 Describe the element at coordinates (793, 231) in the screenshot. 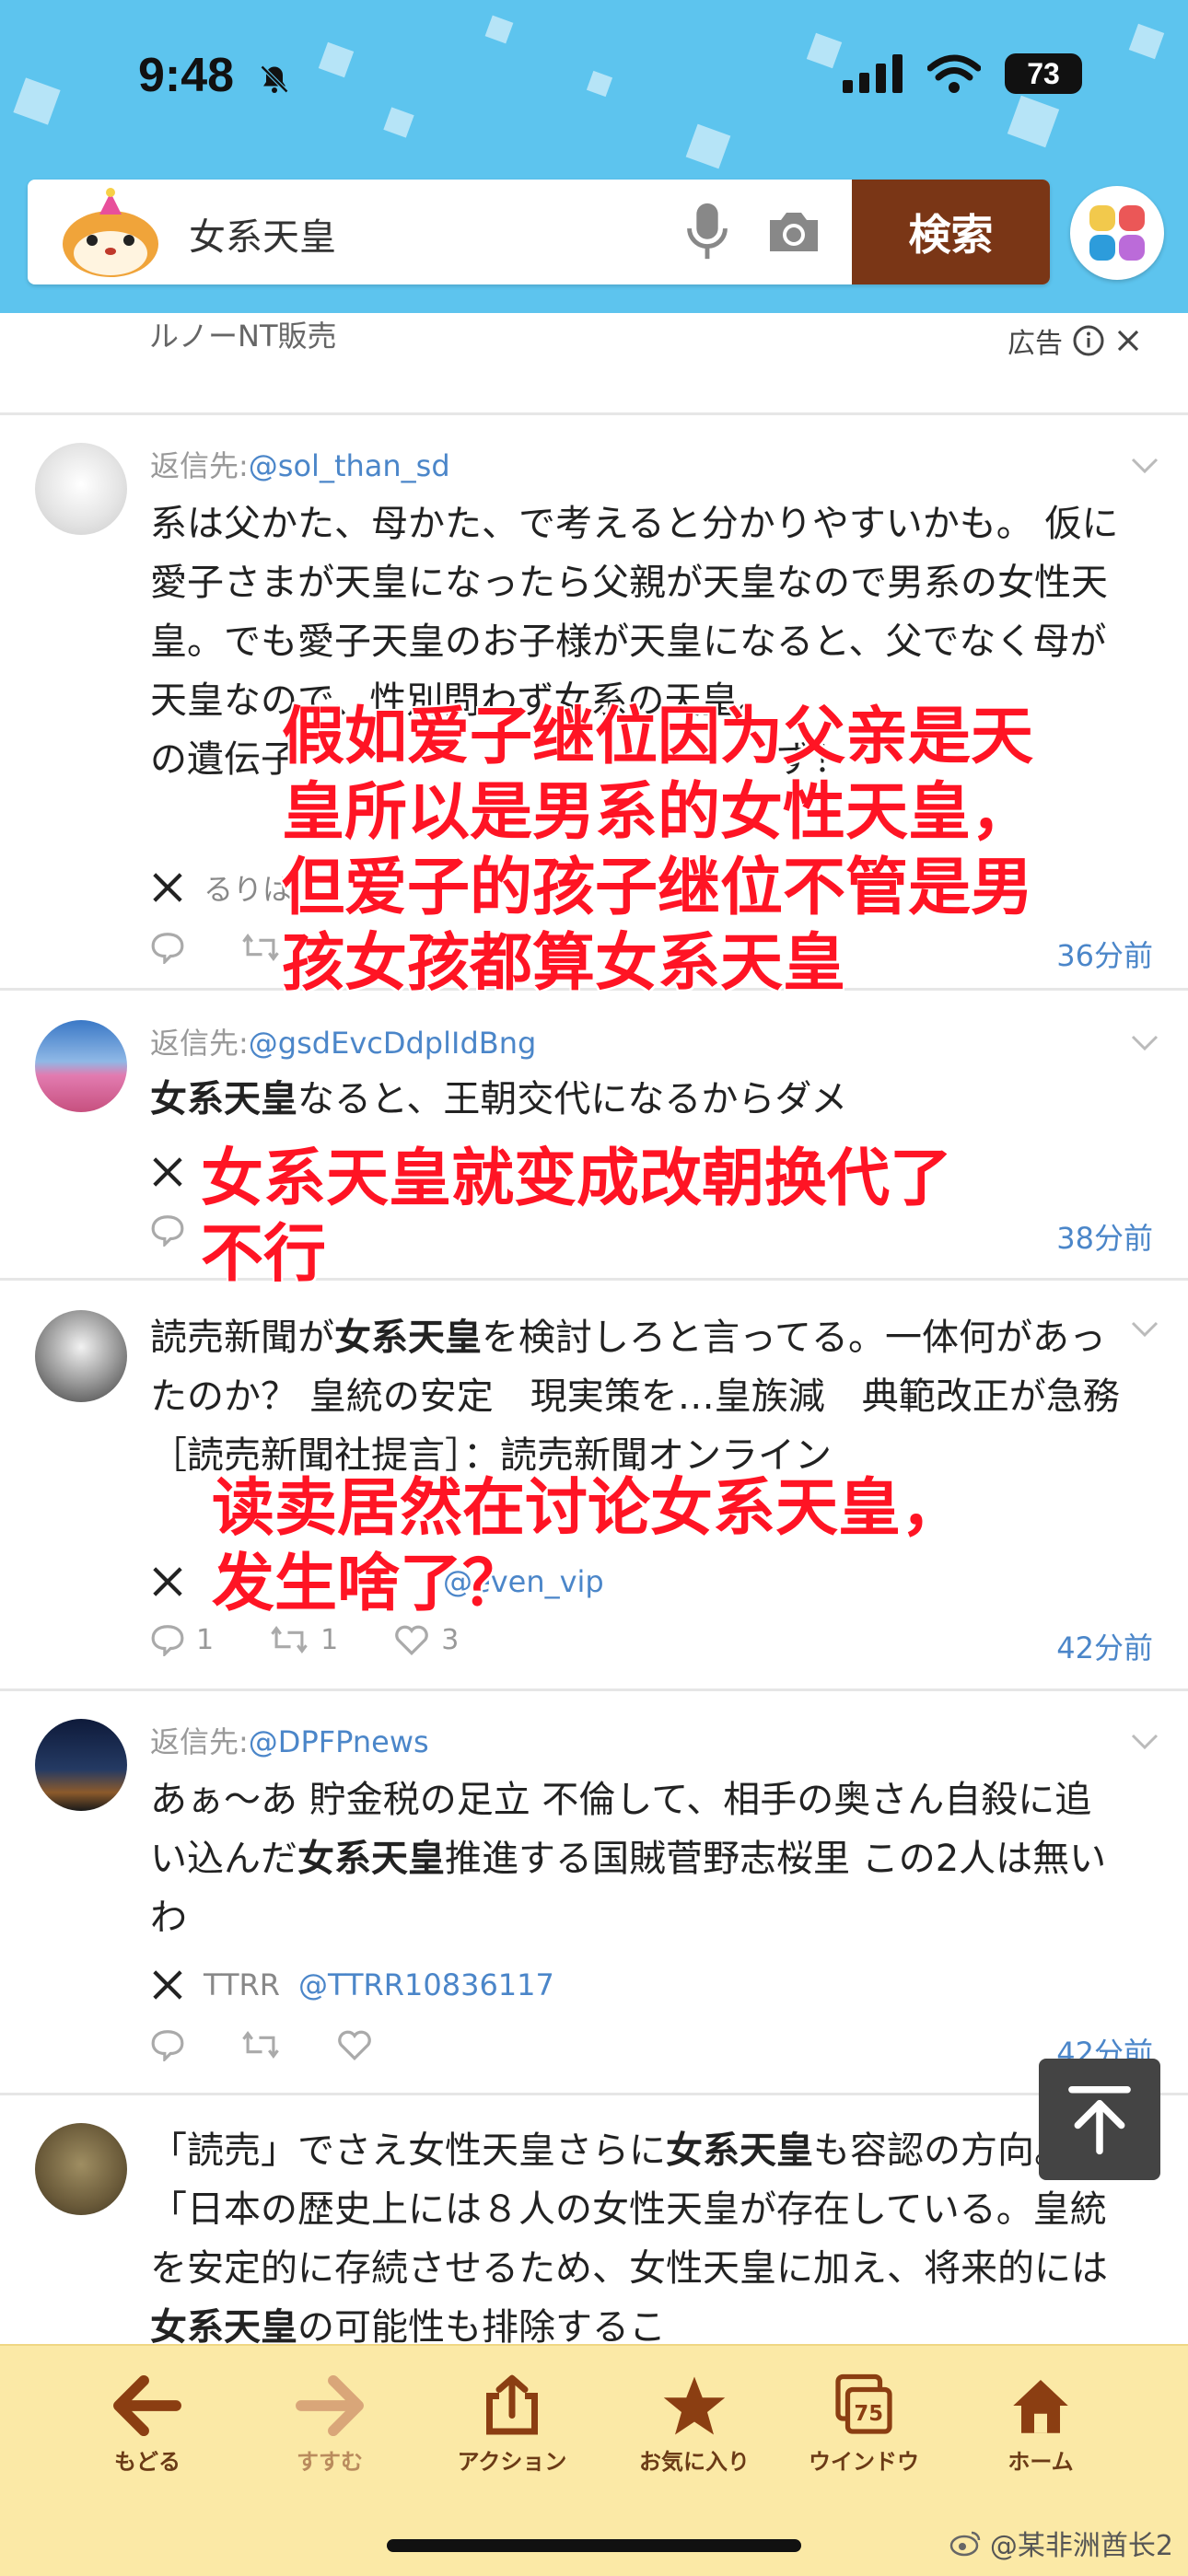

I see `camera-icon` at that location.